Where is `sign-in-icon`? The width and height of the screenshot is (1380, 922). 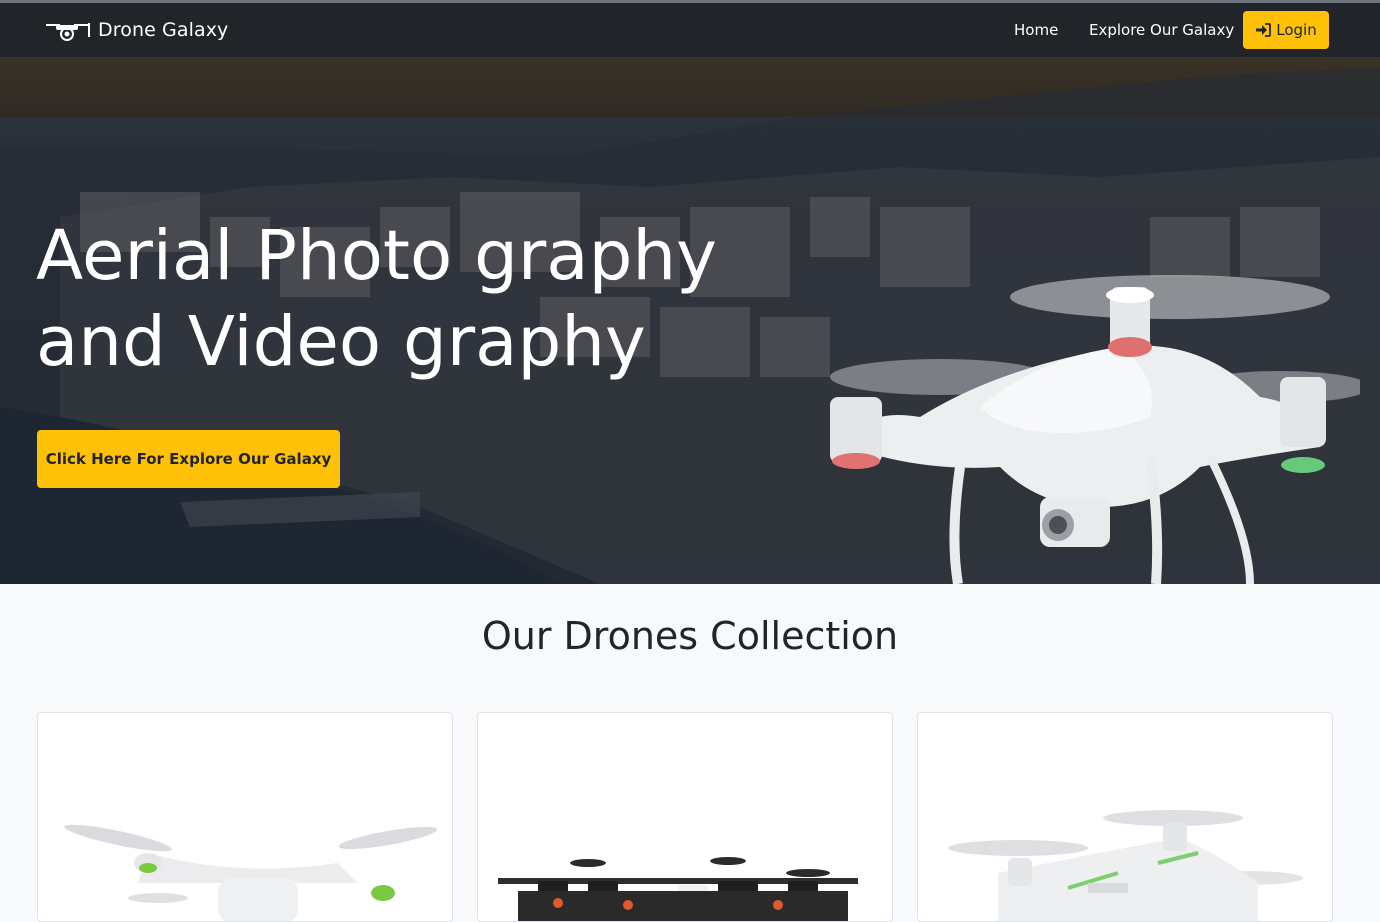 sign-in-icon is located at coordinates (1264, 30).